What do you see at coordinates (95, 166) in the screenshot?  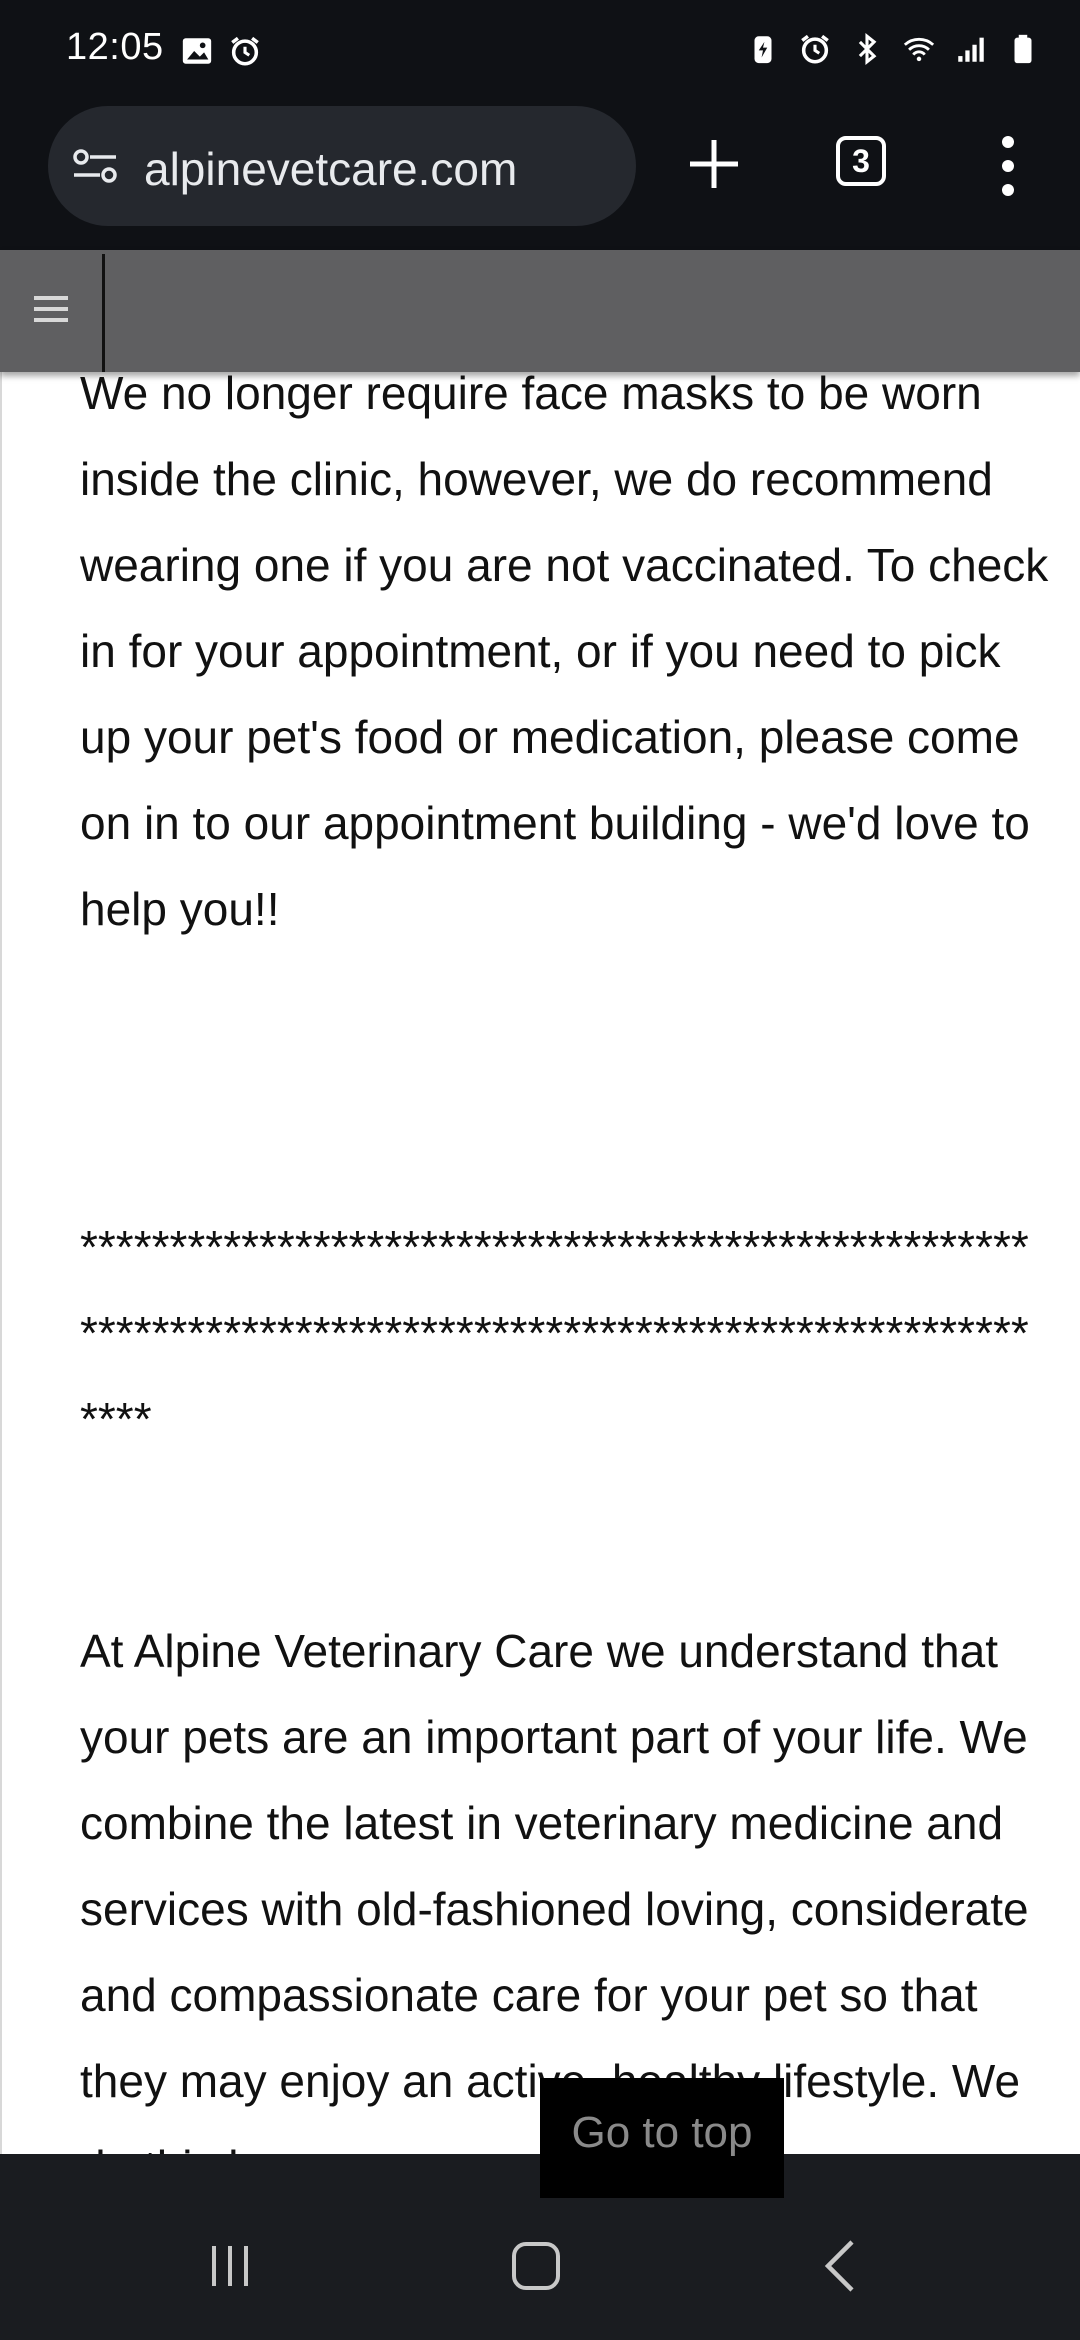 I see `site-settings-icon` at bounding box center [95, 166].